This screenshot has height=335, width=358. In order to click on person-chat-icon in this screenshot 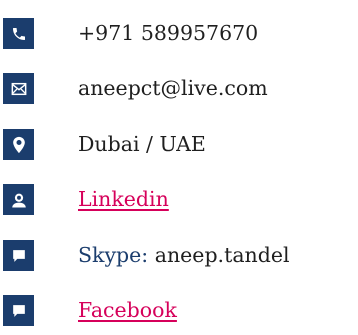, I will do `click(18, 199)`.